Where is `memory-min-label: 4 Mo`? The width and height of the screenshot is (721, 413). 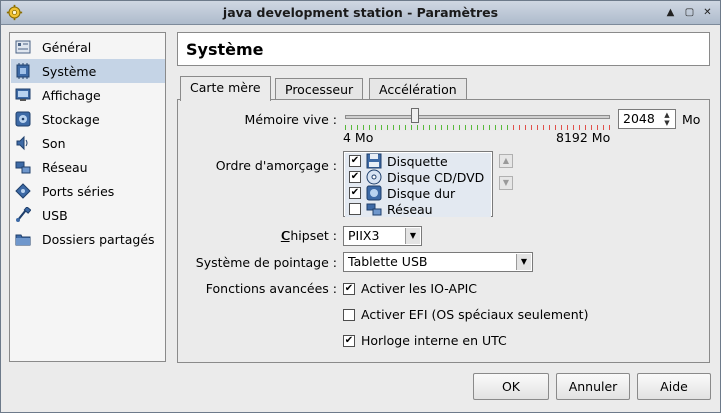
memory-min-label: 4 Mo is located at coordinates (358, 137).